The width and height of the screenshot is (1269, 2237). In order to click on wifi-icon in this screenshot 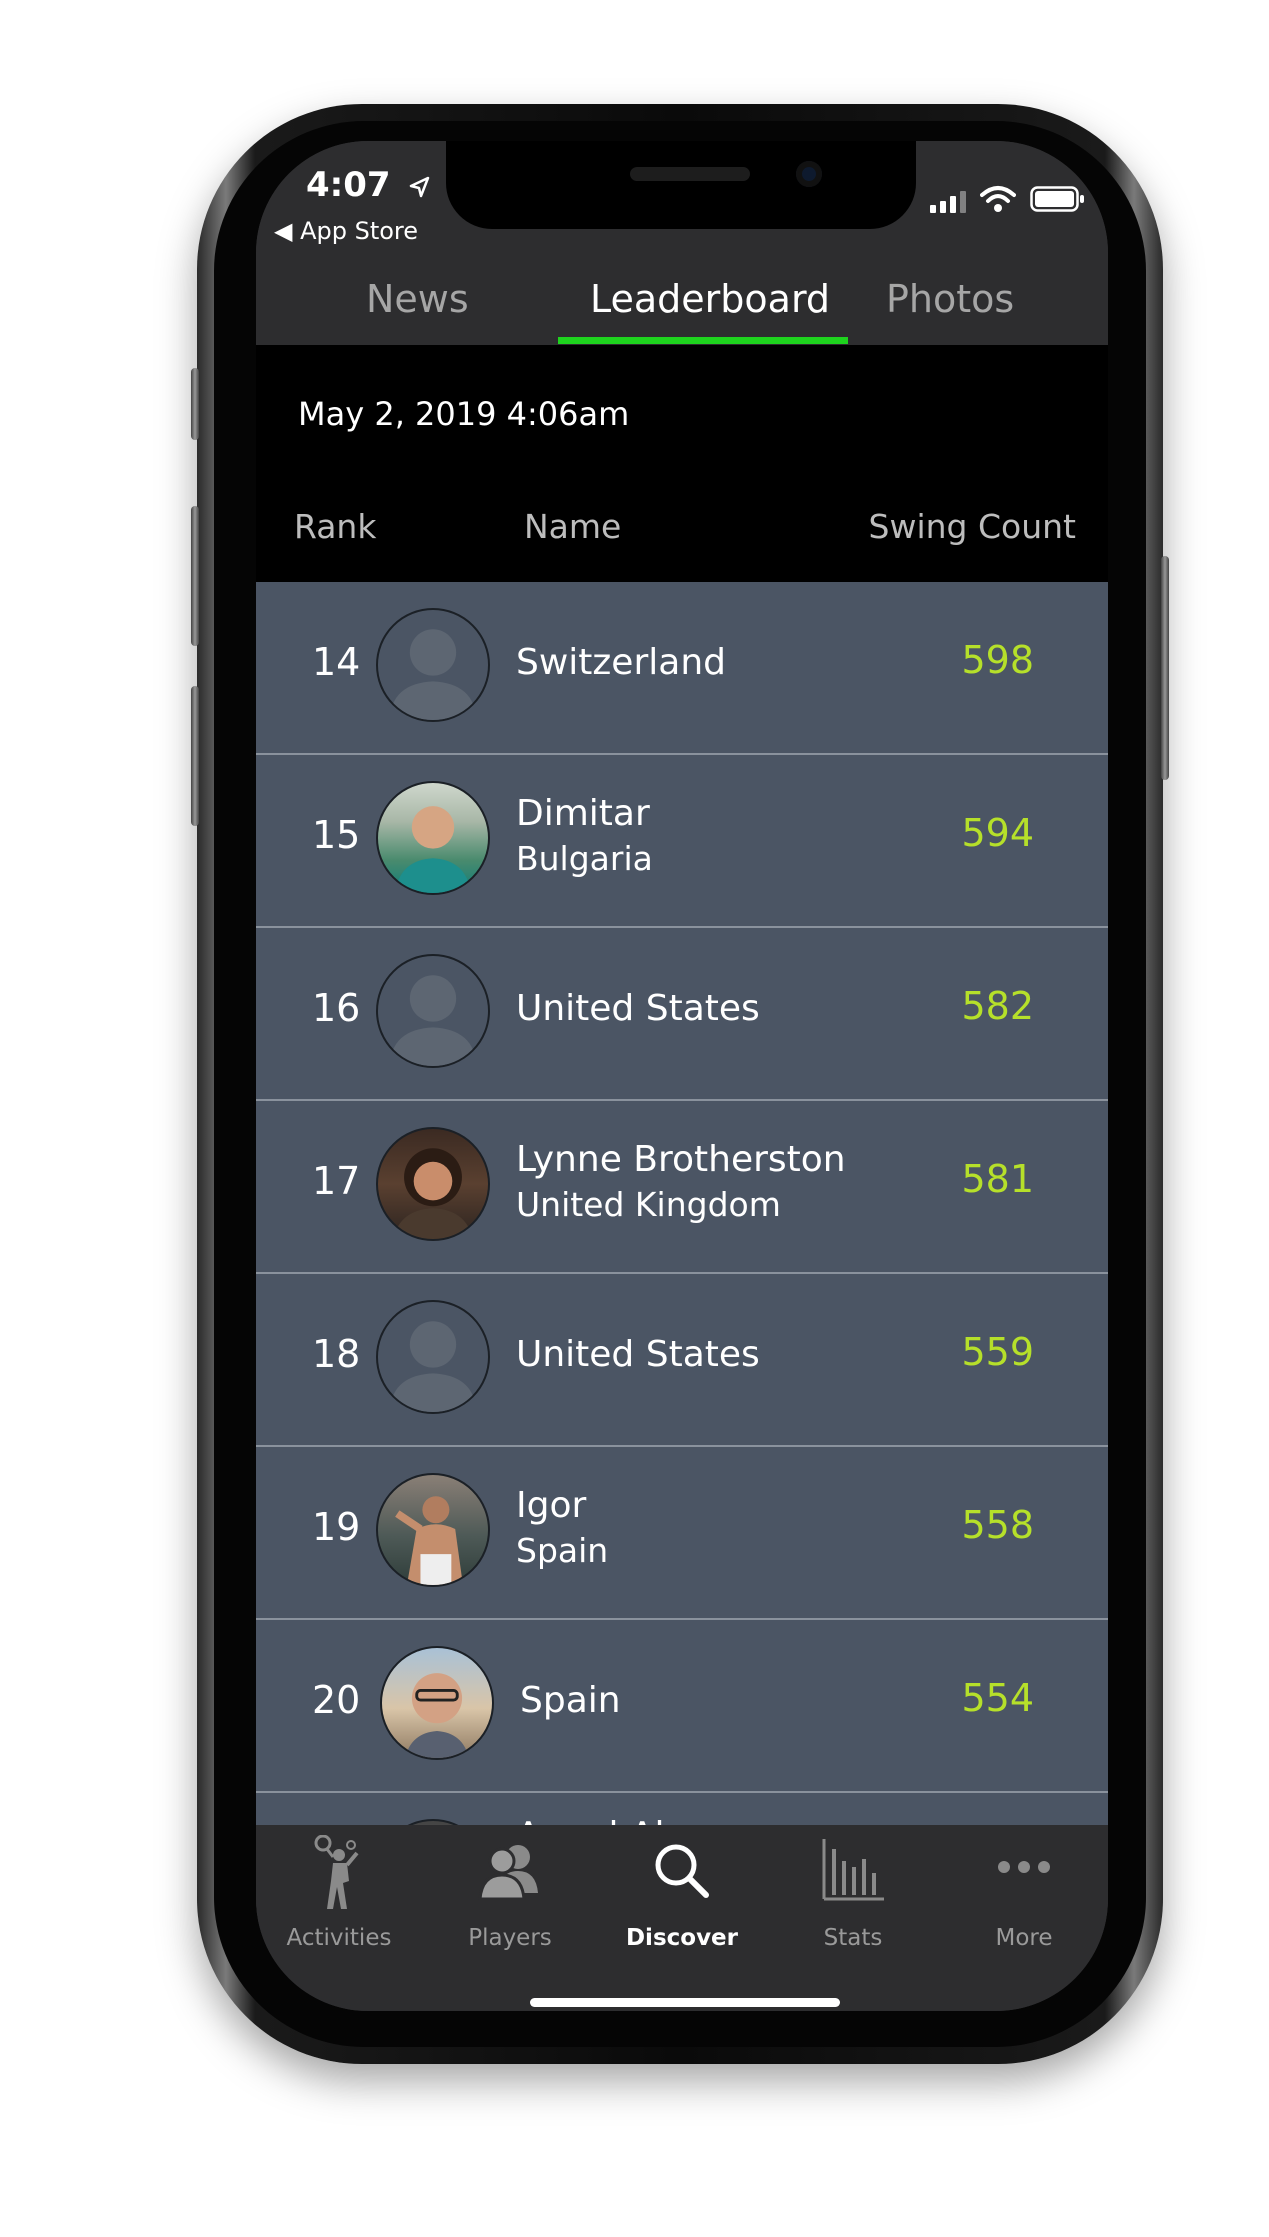, I will do `click(998, 199)`.